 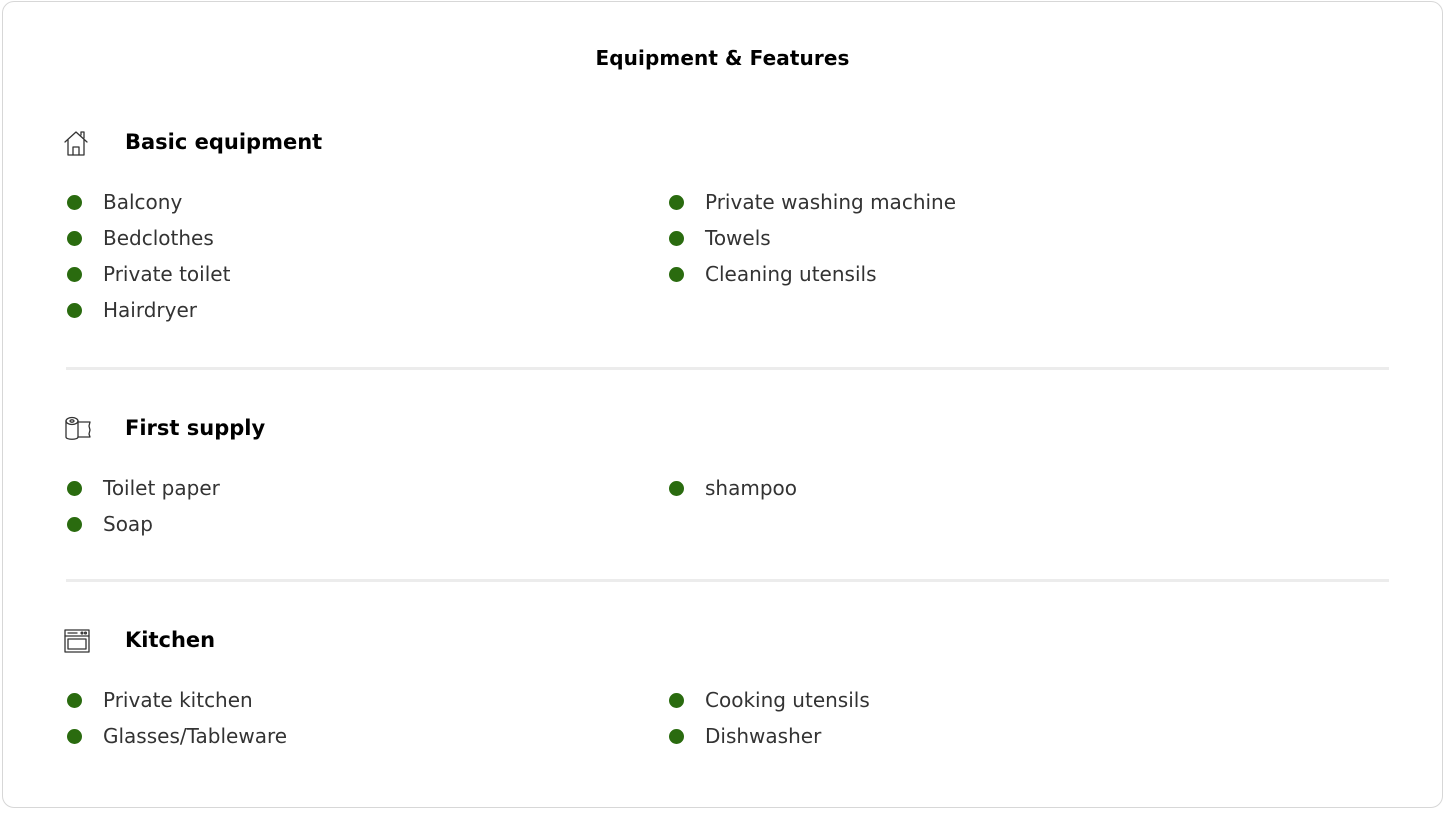 What do you see at coordinates (791, 274) in the screenshot?
I see `item-label: Cleaning utensils` at bounding box center [791, 274].